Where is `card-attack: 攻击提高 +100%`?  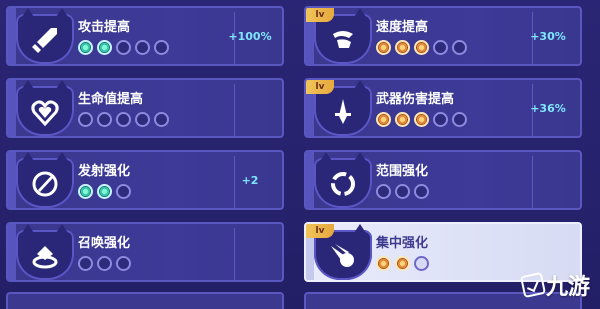
card-attack: 攻击提高 +100% is located at coordinates (145, 36).